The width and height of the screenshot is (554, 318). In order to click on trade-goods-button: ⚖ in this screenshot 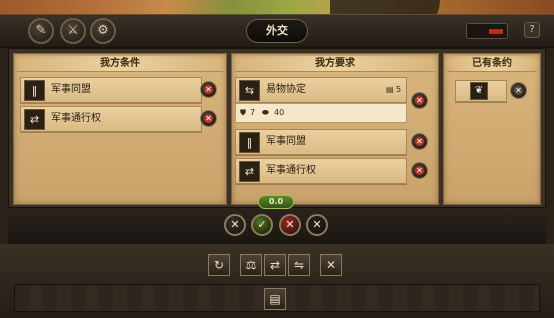, I will do `click(251, 265)`.